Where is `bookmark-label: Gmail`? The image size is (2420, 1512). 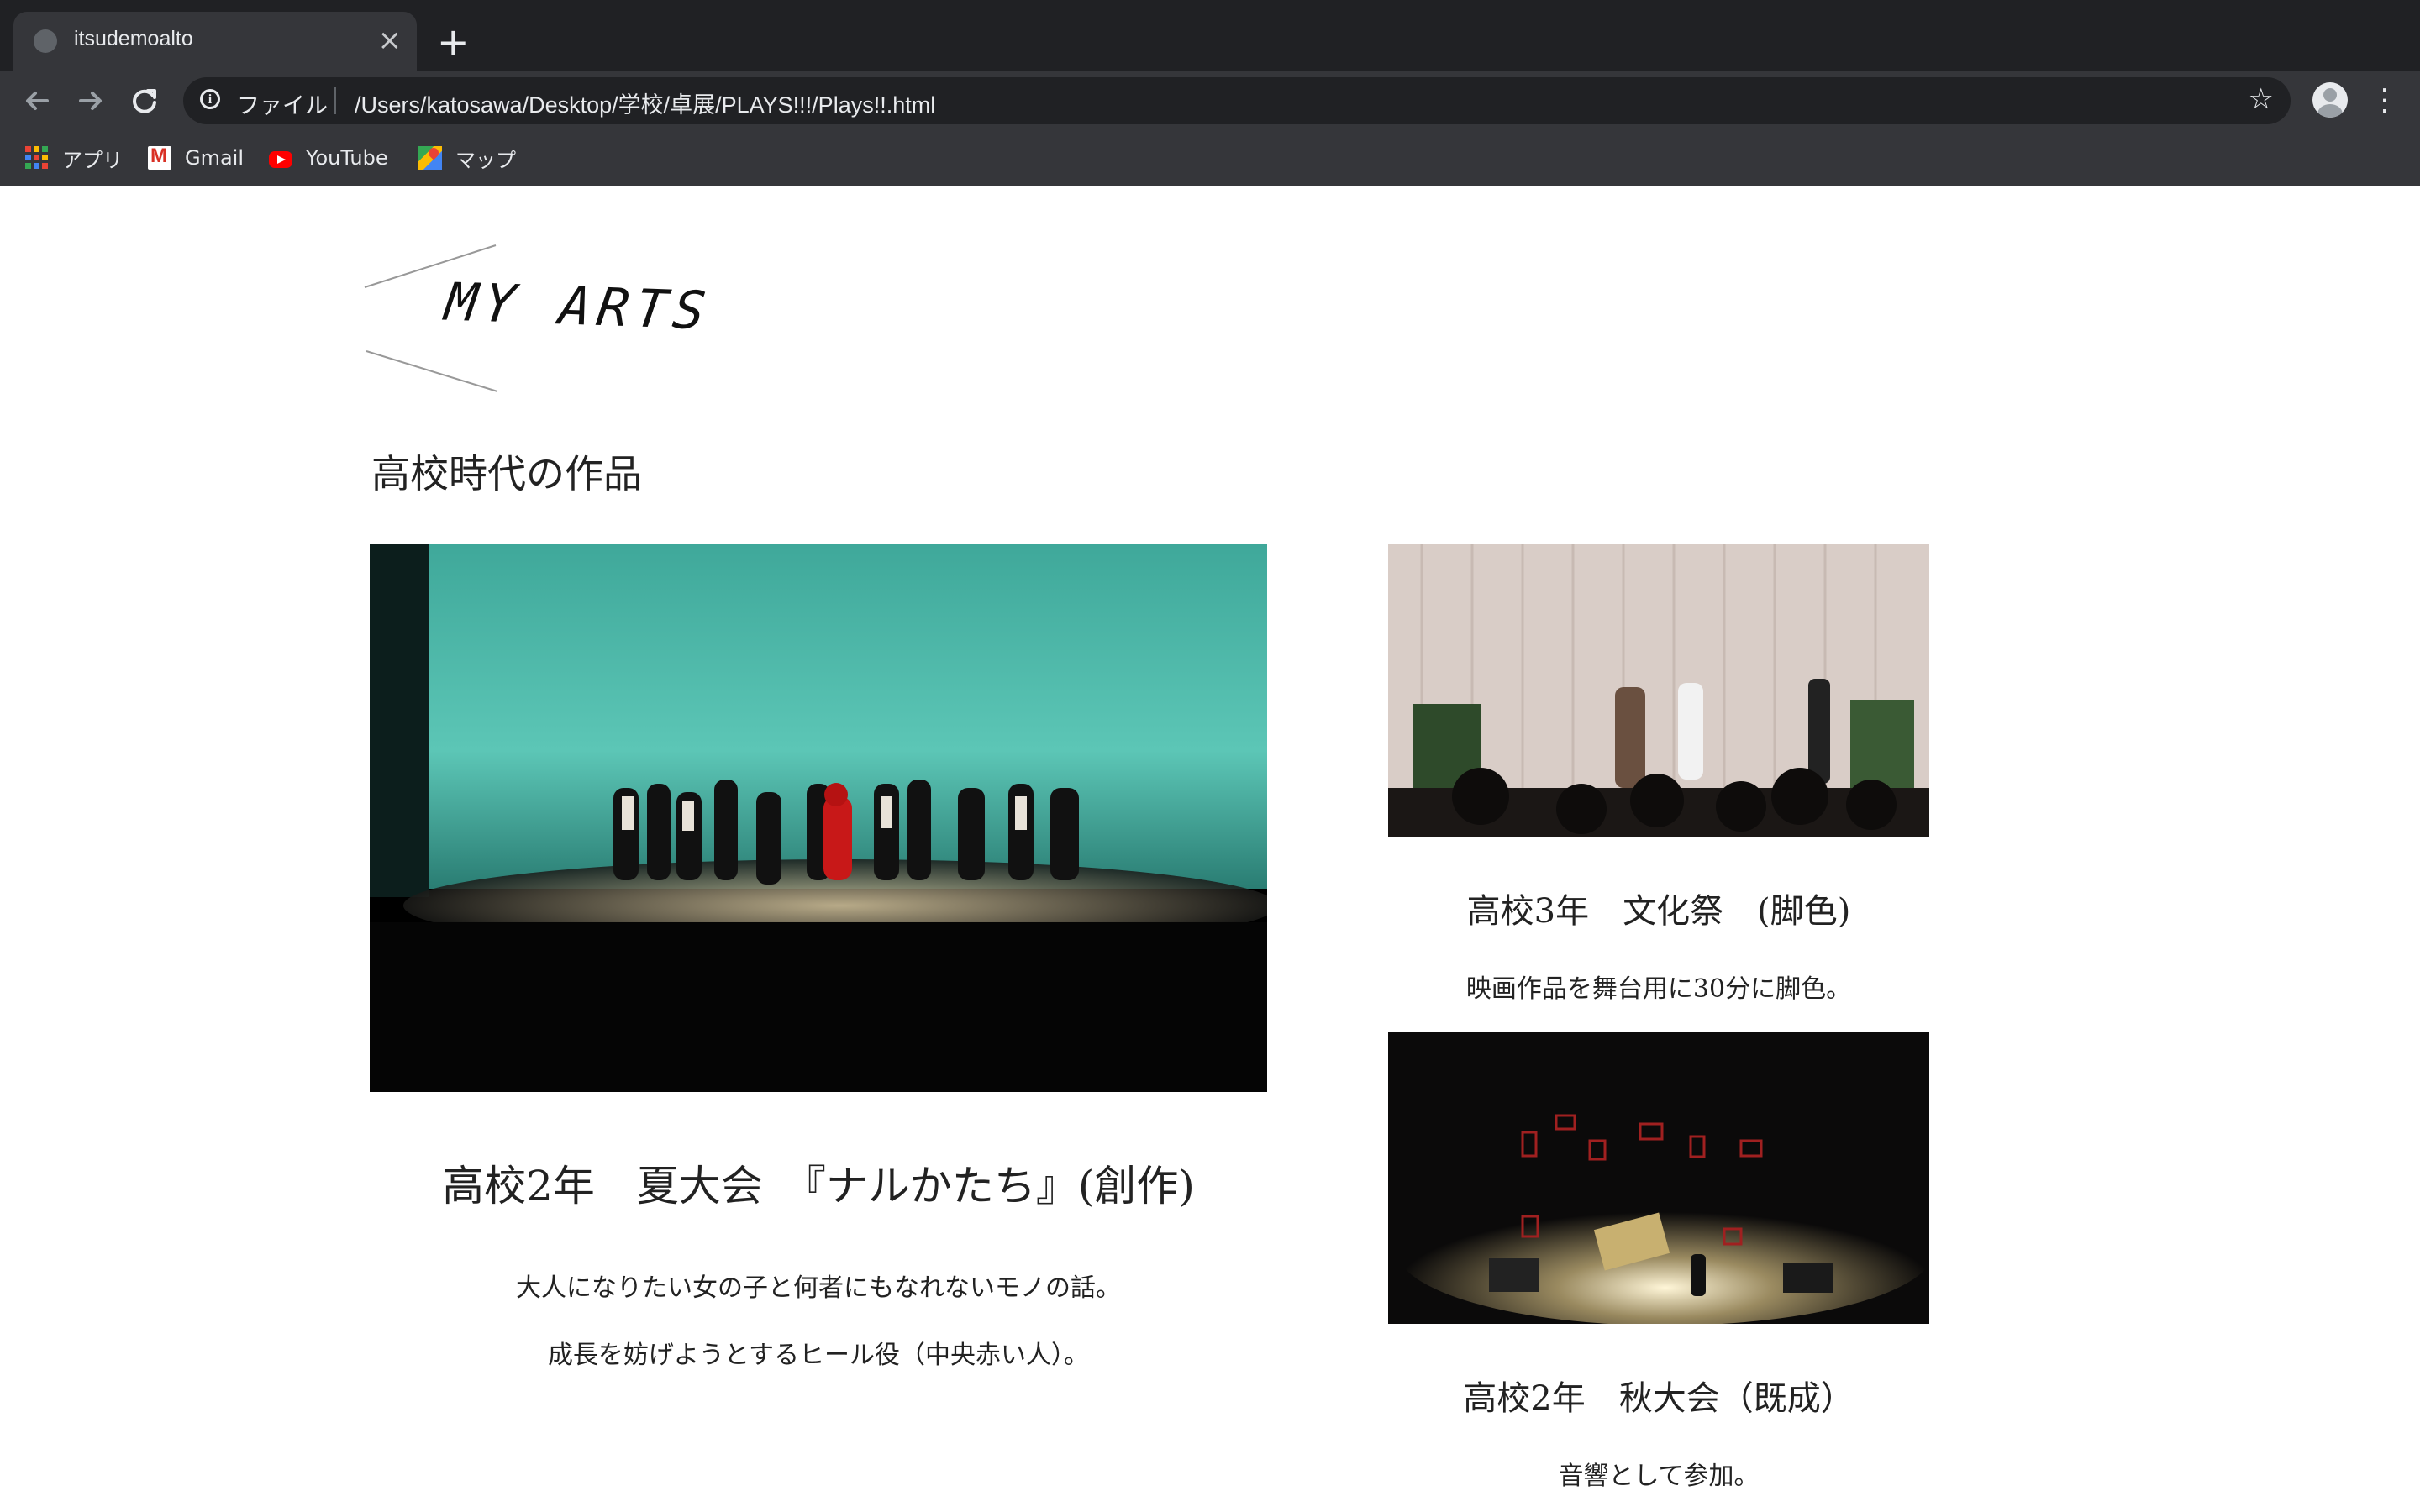 bookmark-label: Gmail is located at coordinates (215, 158).